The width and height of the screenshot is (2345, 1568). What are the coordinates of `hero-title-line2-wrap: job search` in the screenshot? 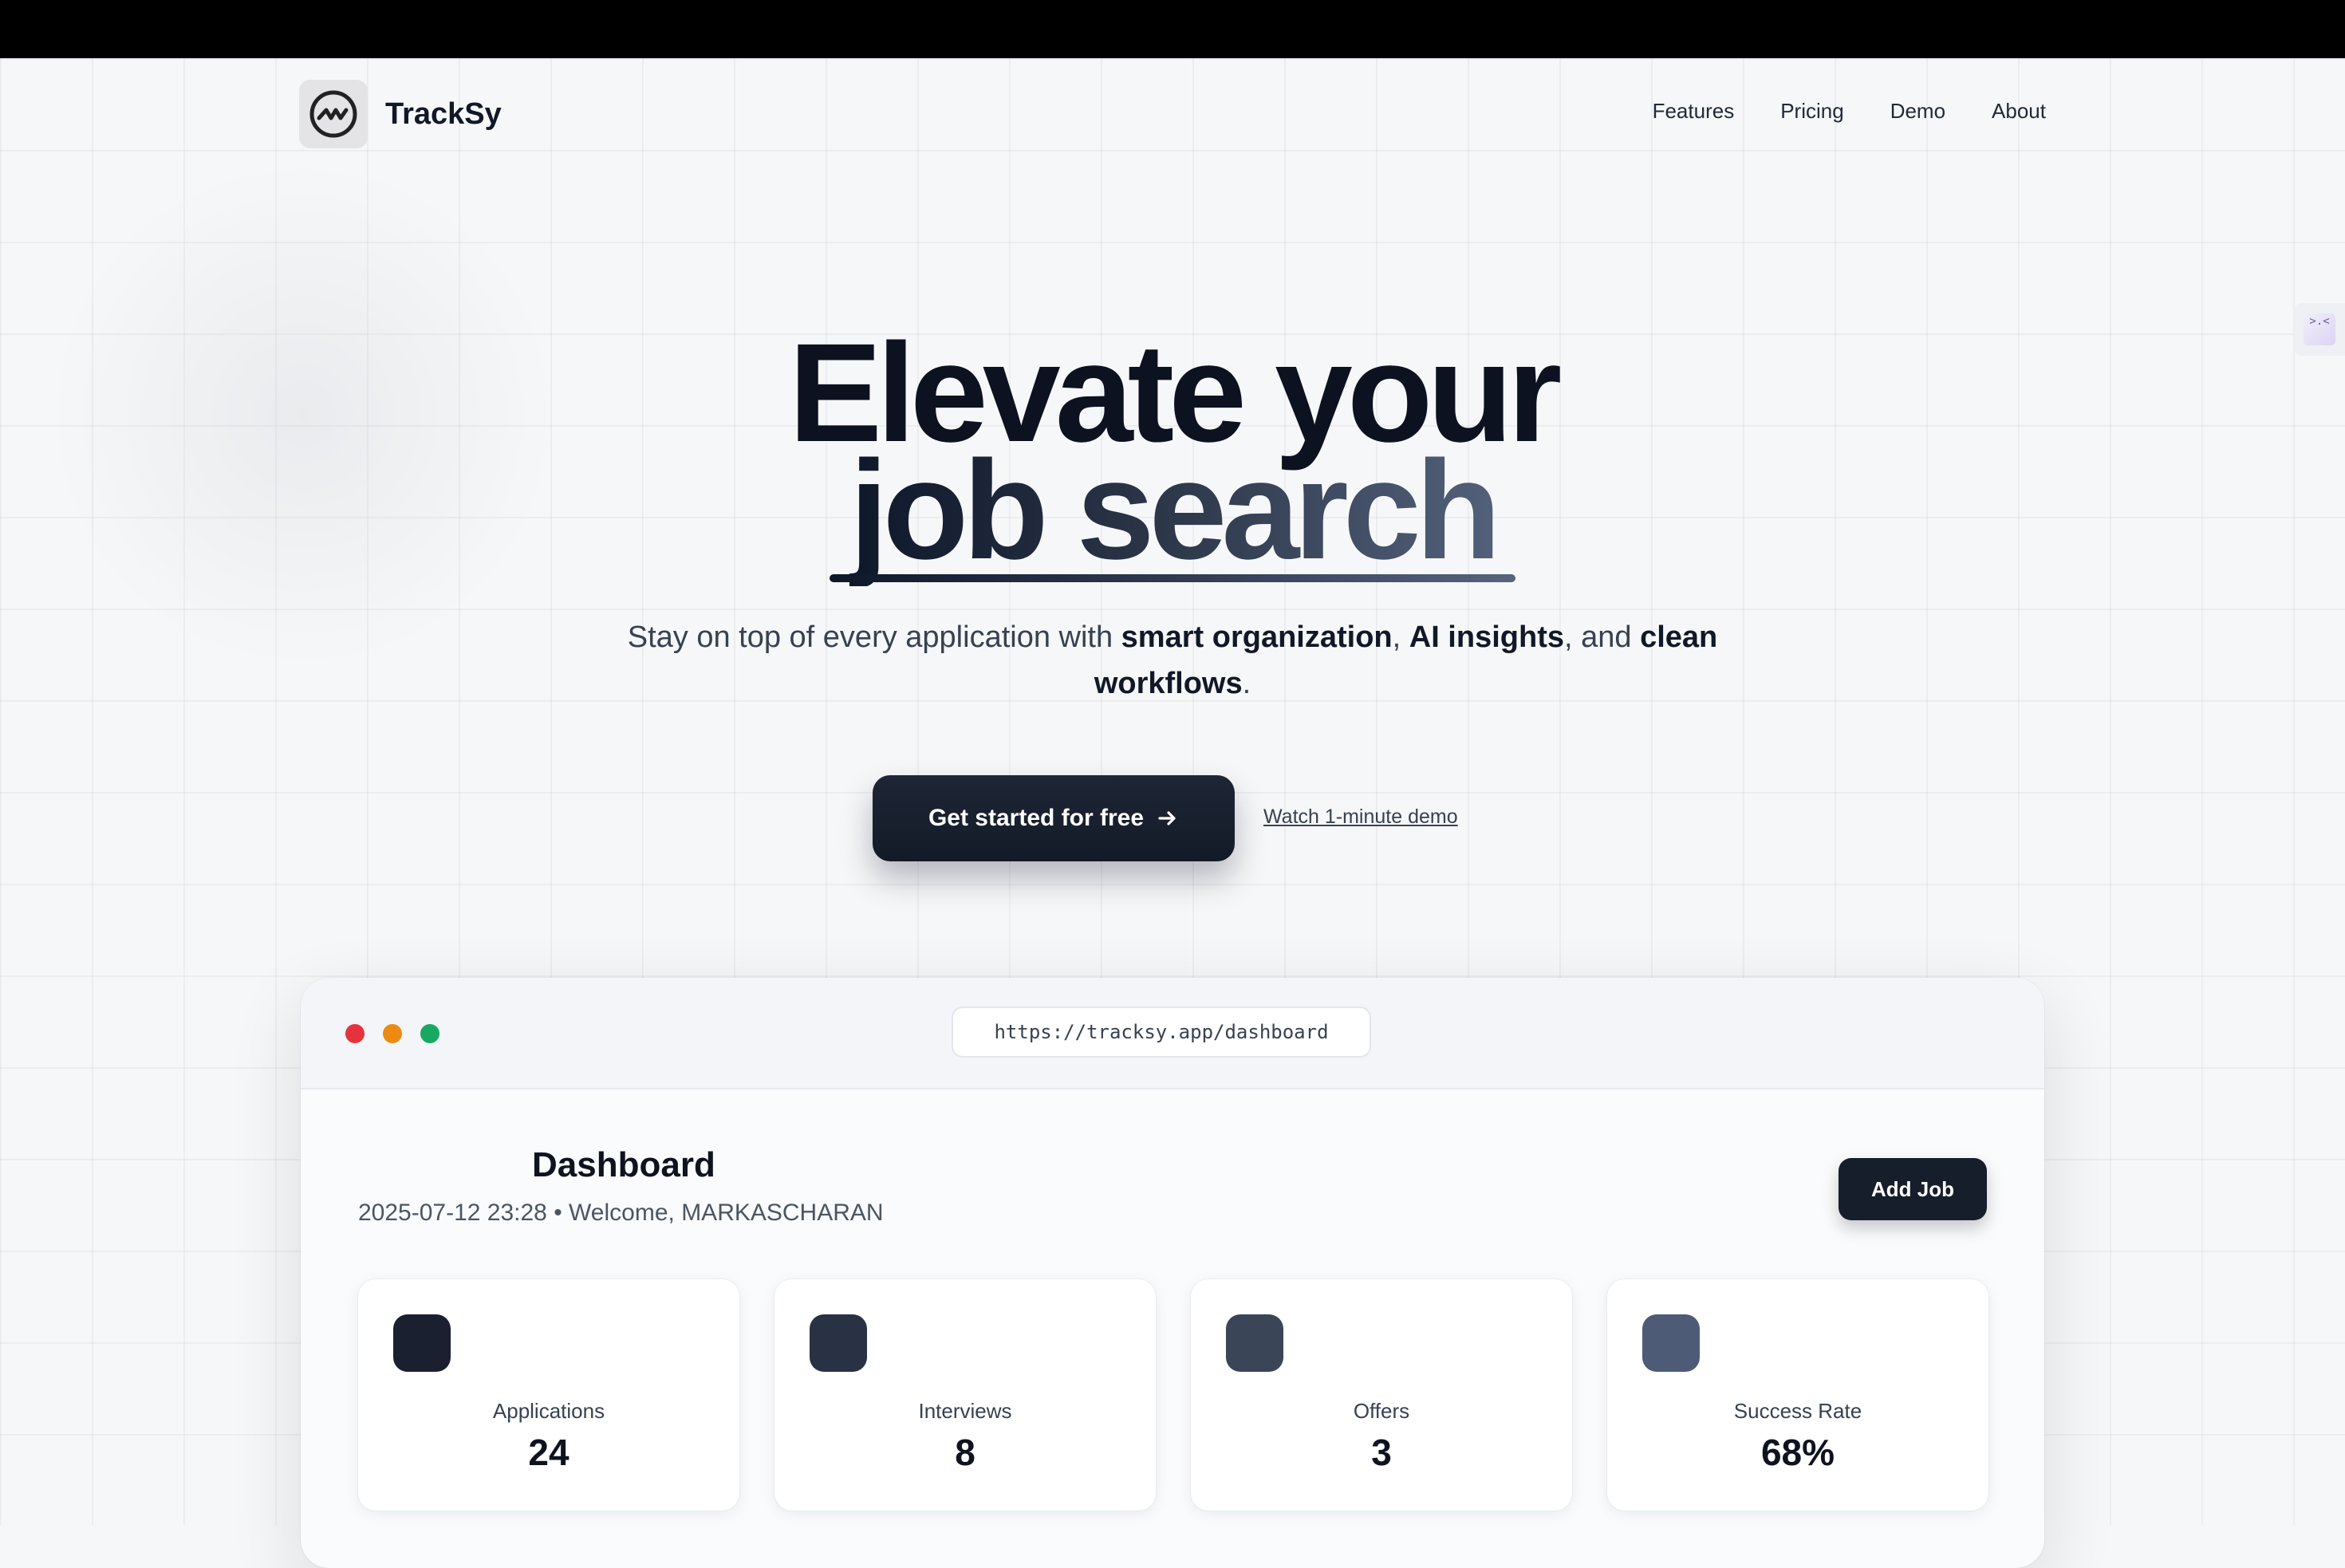 It's located at (1172, 511).